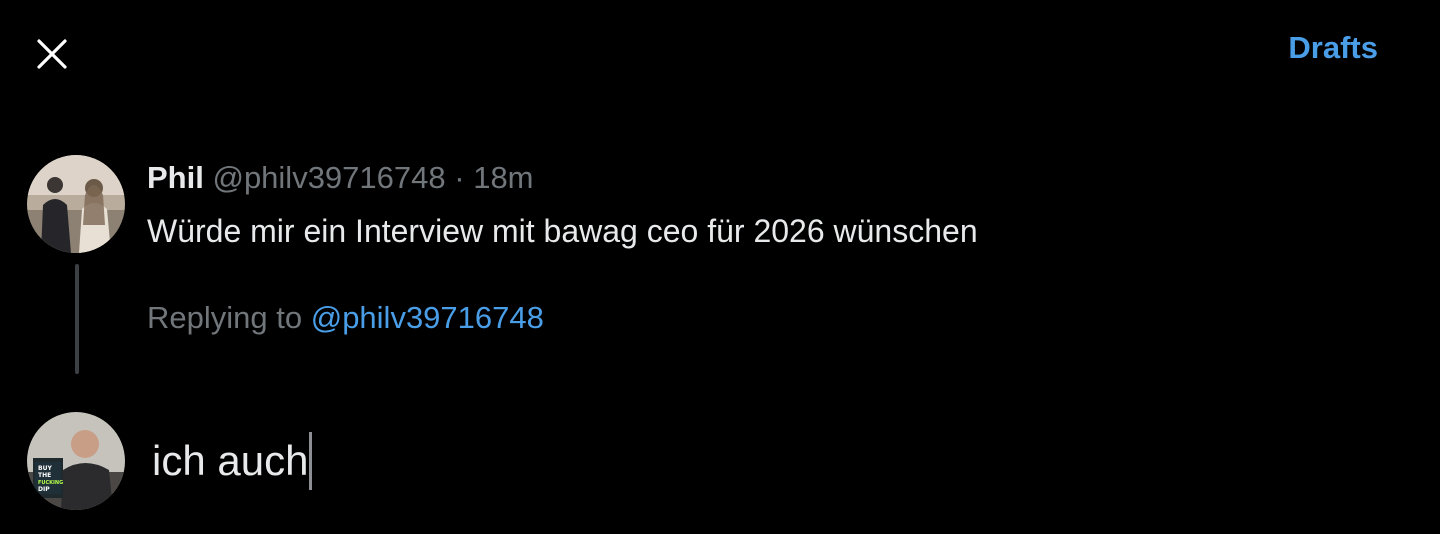 This screenshot has height=534, width=1440. I want to click on own-avatar-icon: BUY THE FUCKING DIP, so click(76, 461).